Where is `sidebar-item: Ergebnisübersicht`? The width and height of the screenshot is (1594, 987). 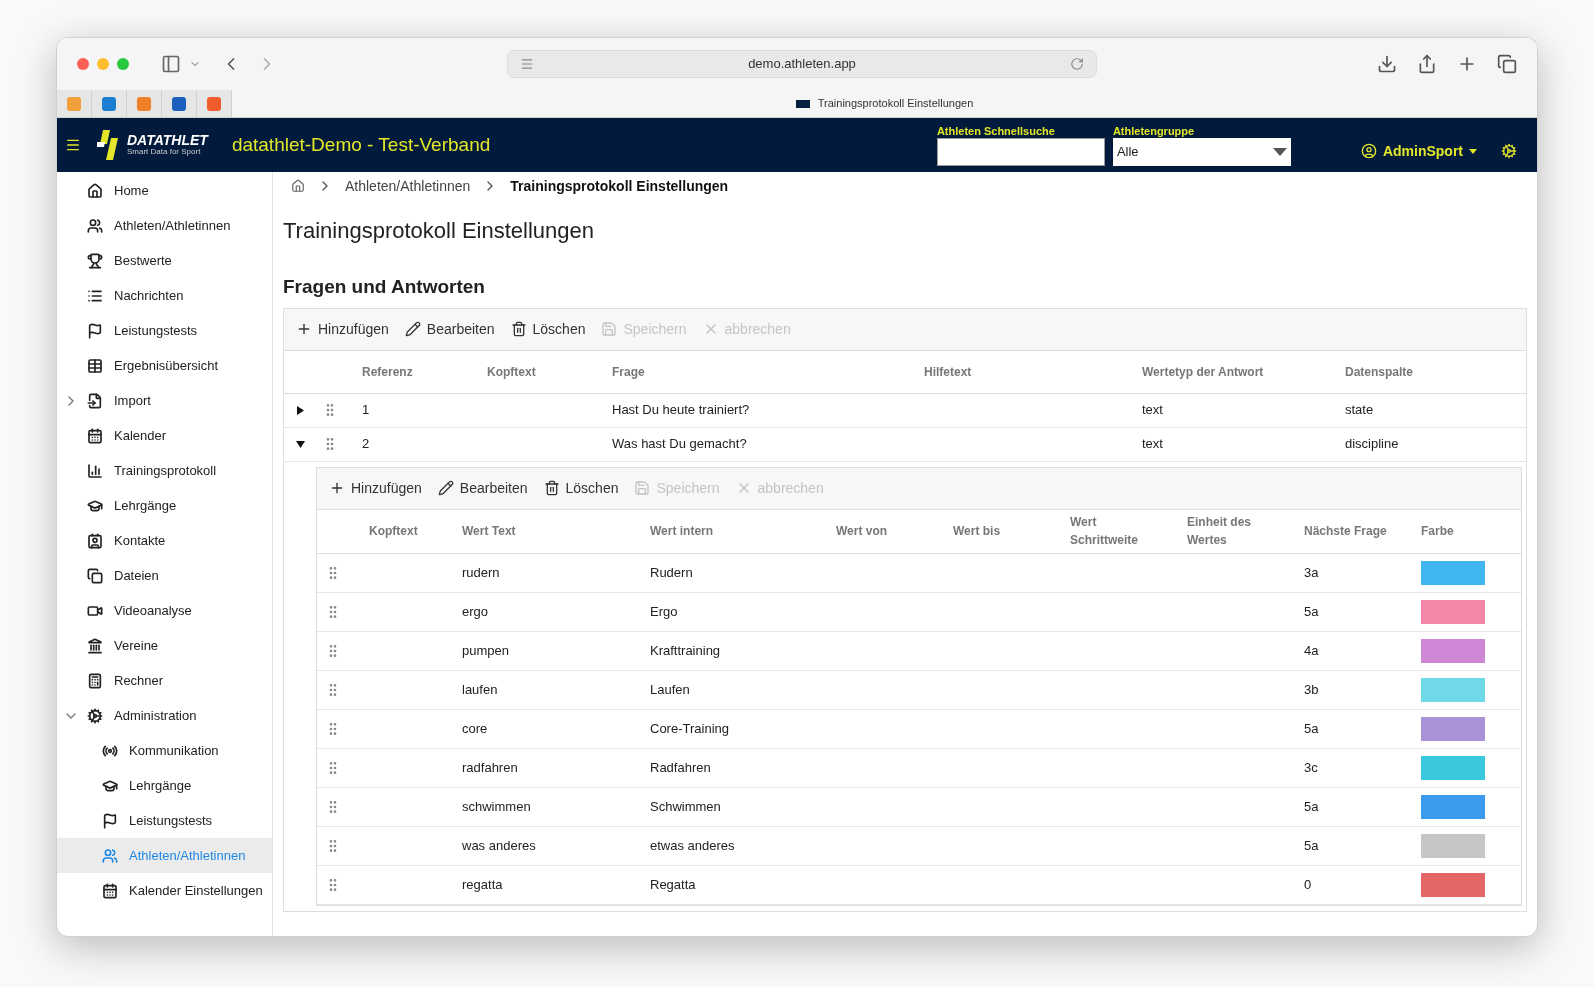 sidebar-item: Ergebnisübersicht is located at coordinates (164, 365).